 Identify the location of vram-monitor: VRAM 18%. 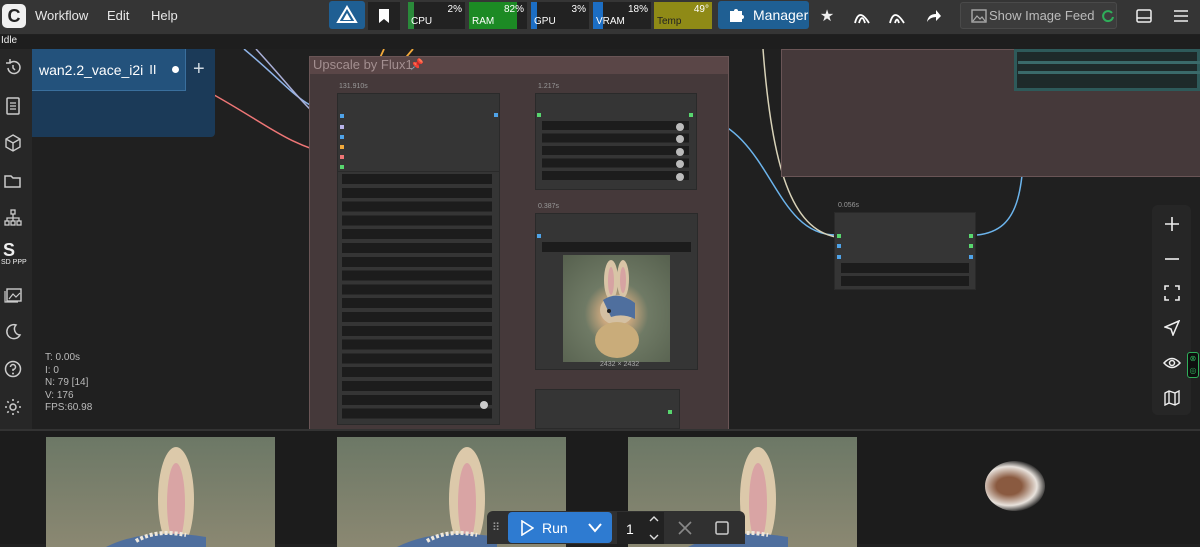
(622, 15).